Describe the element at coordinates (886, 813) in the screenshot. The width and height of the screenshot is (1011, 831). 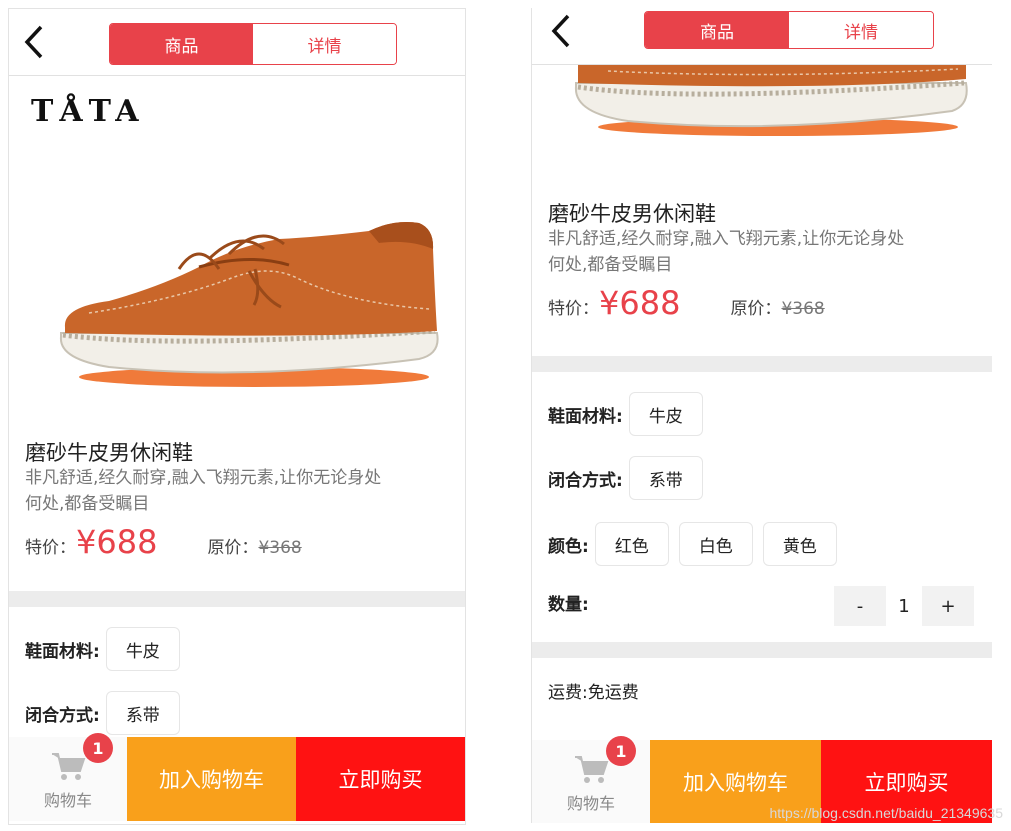
I see `watermark: https://blog.csdn.net/baidu_21349635` at that location.